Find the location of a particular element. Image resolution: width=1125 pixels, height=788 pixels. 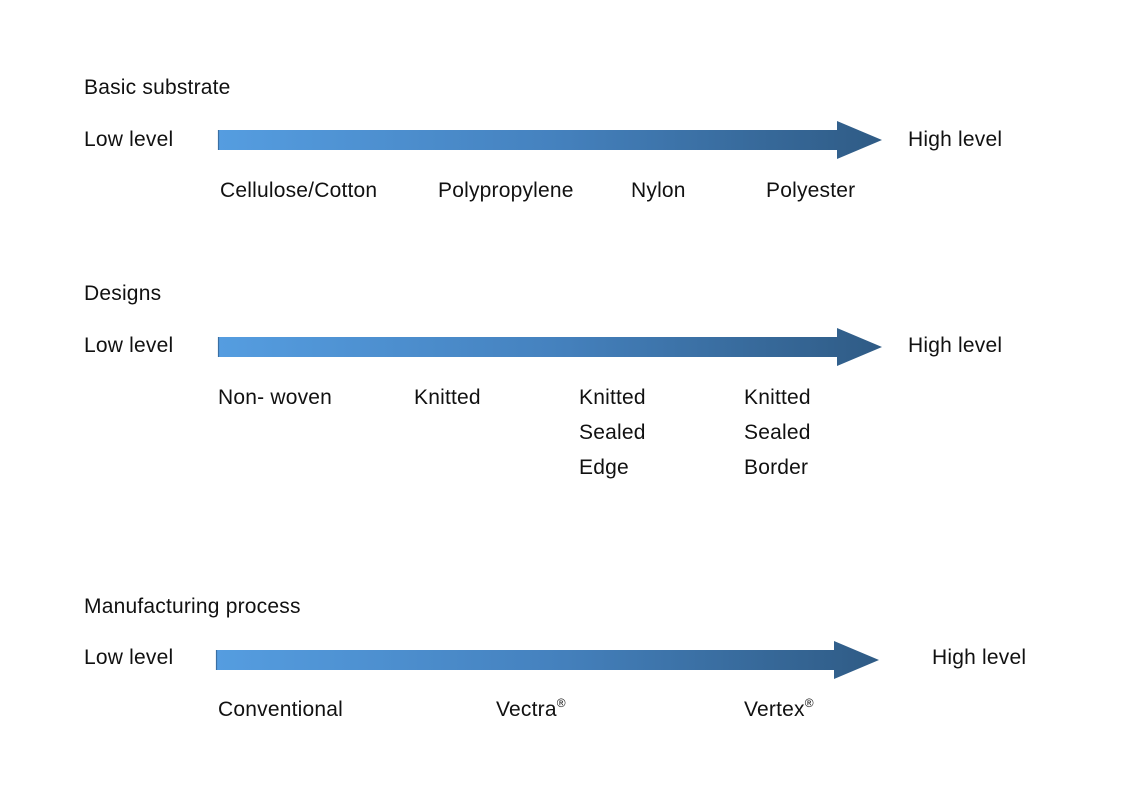

design-item-line: Border is located at coordinates (776, 467).